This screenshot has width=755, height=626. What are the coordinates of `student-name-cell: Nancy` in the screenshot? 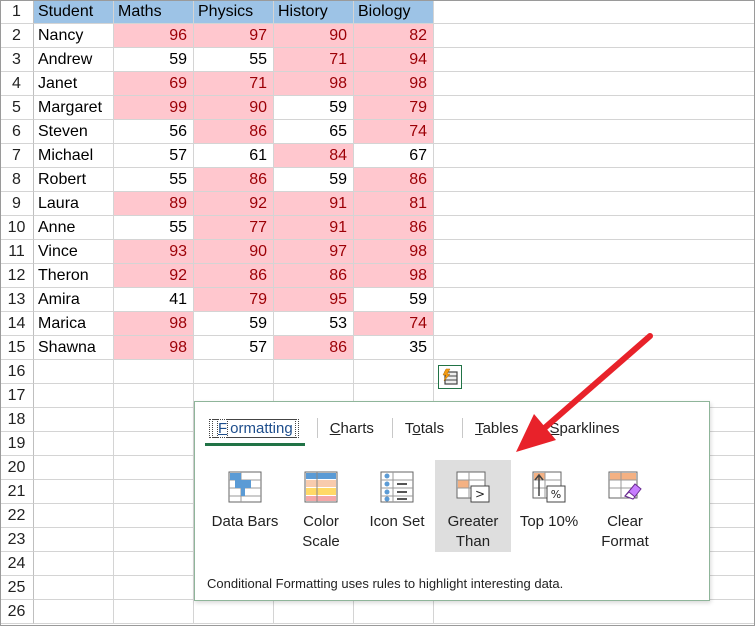 It's located at (74, 36).